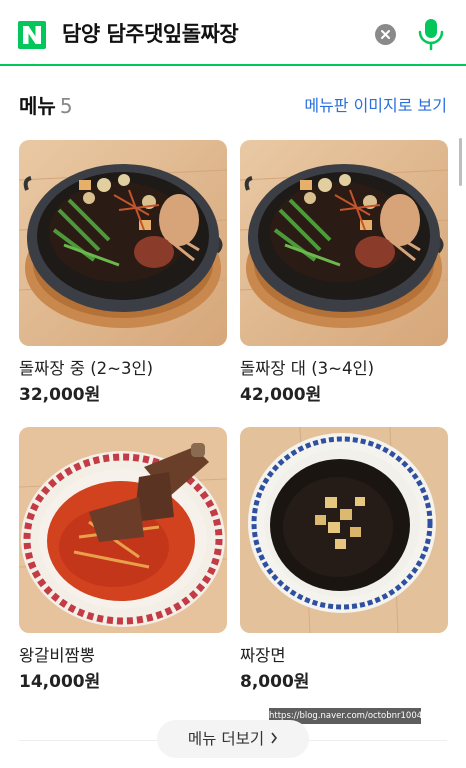  I want to click on naver-logo-icon, so click(32, 35).